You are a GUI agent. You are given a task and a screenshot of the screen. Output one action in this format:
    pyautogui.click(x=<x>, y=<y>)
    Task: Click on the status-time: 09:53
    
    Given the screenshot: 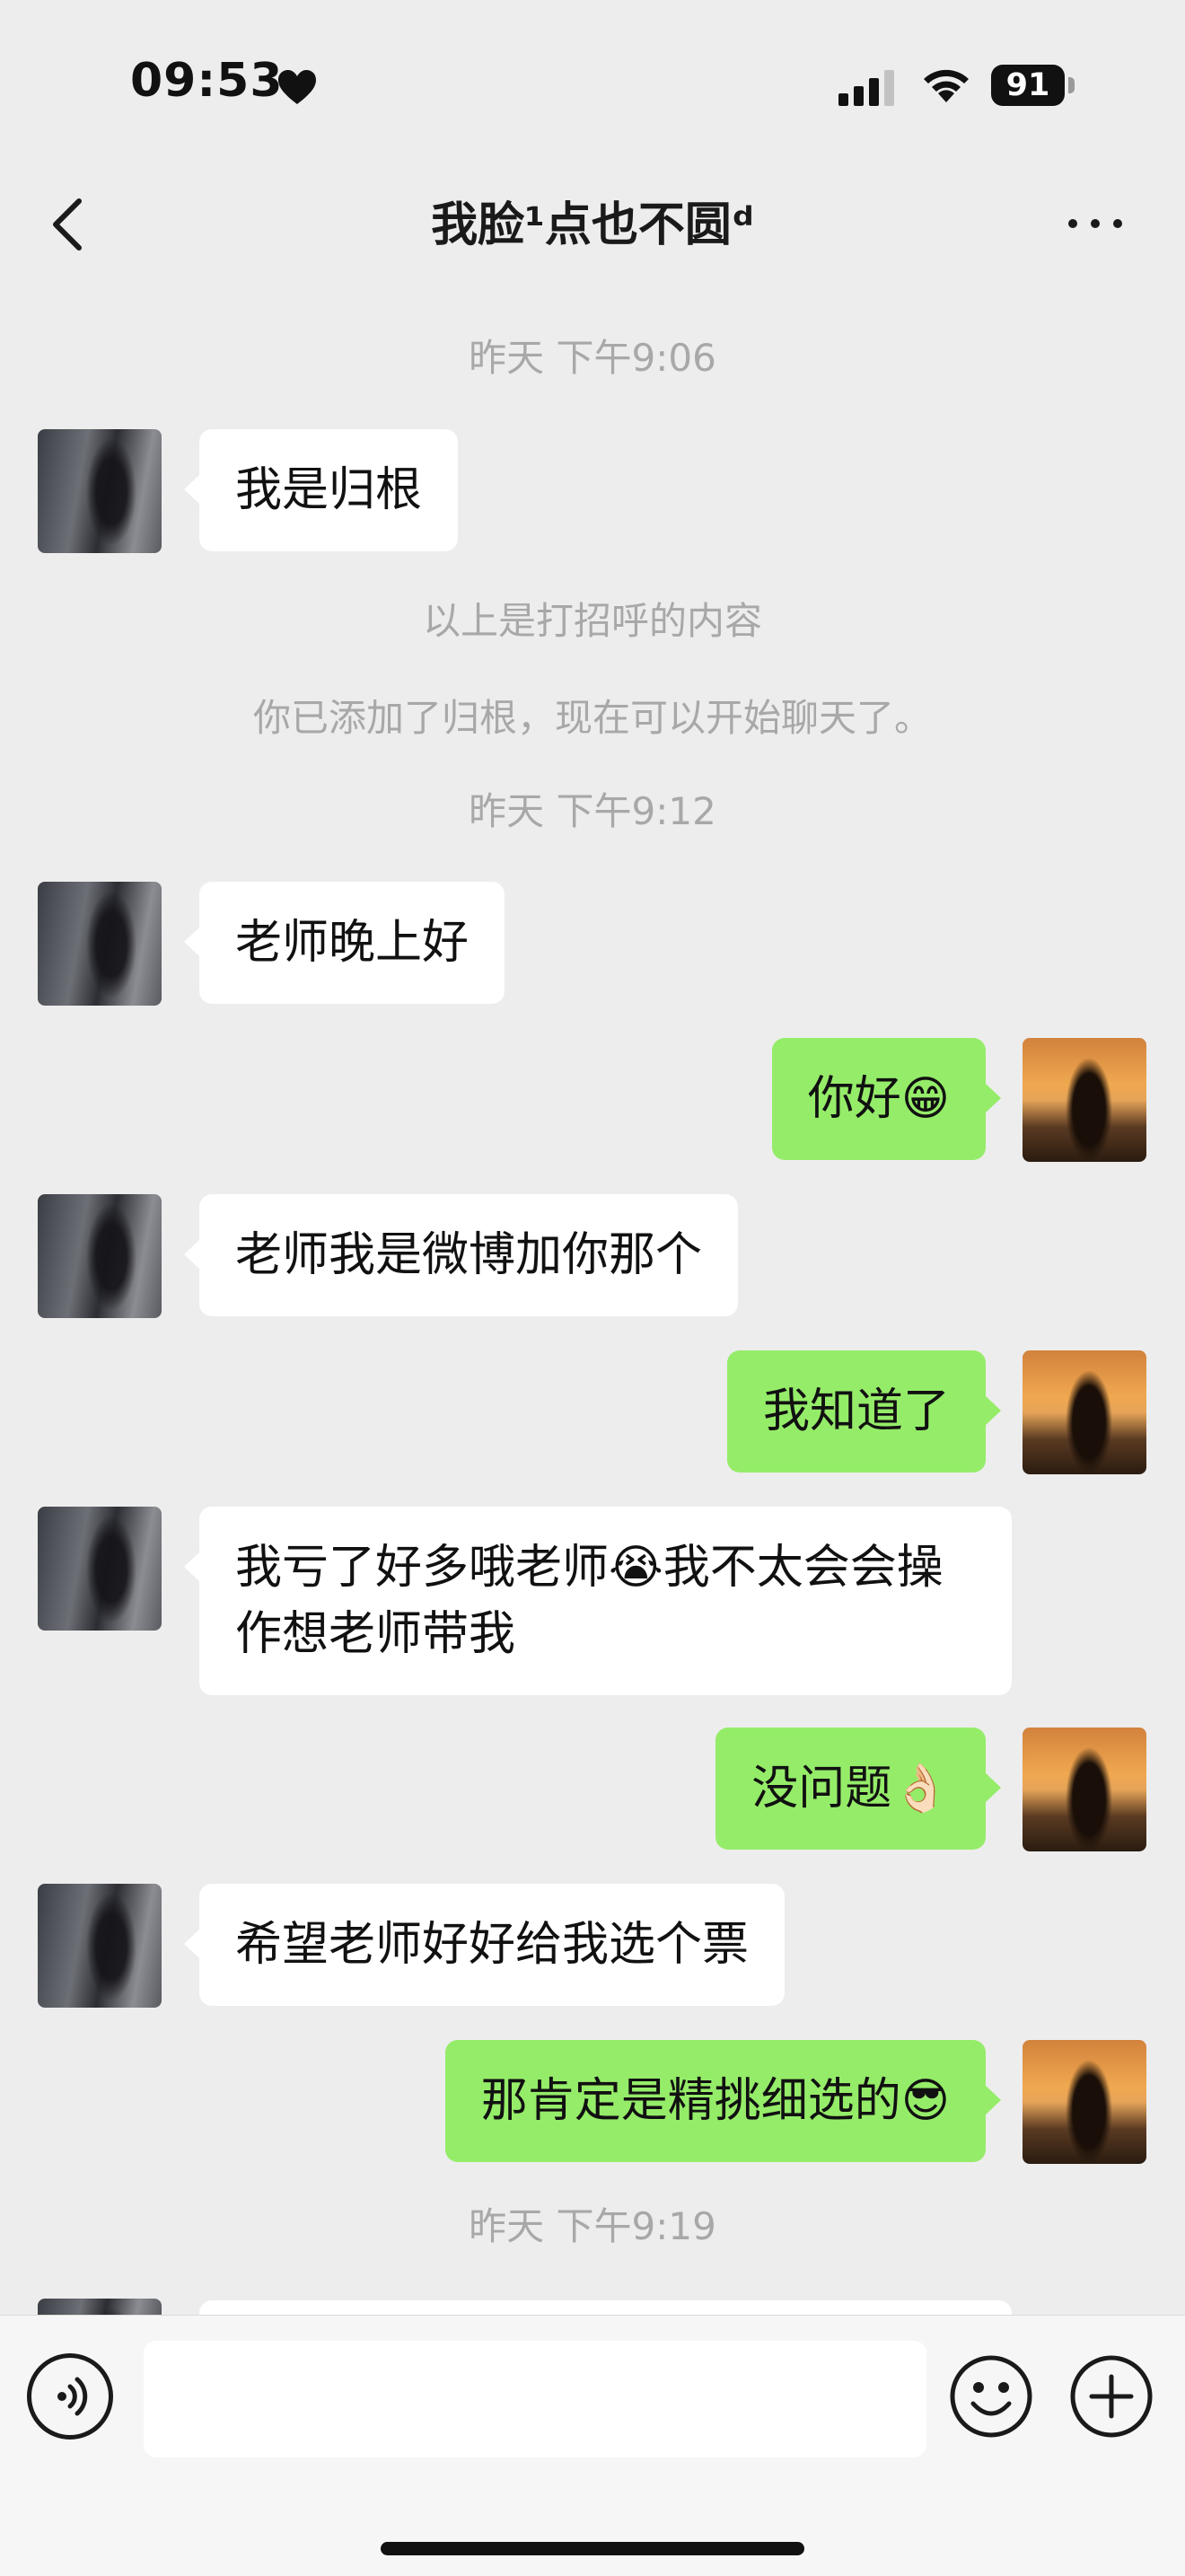 What is the action you would take?
    pyautogui.click(x=207, y=81)
    